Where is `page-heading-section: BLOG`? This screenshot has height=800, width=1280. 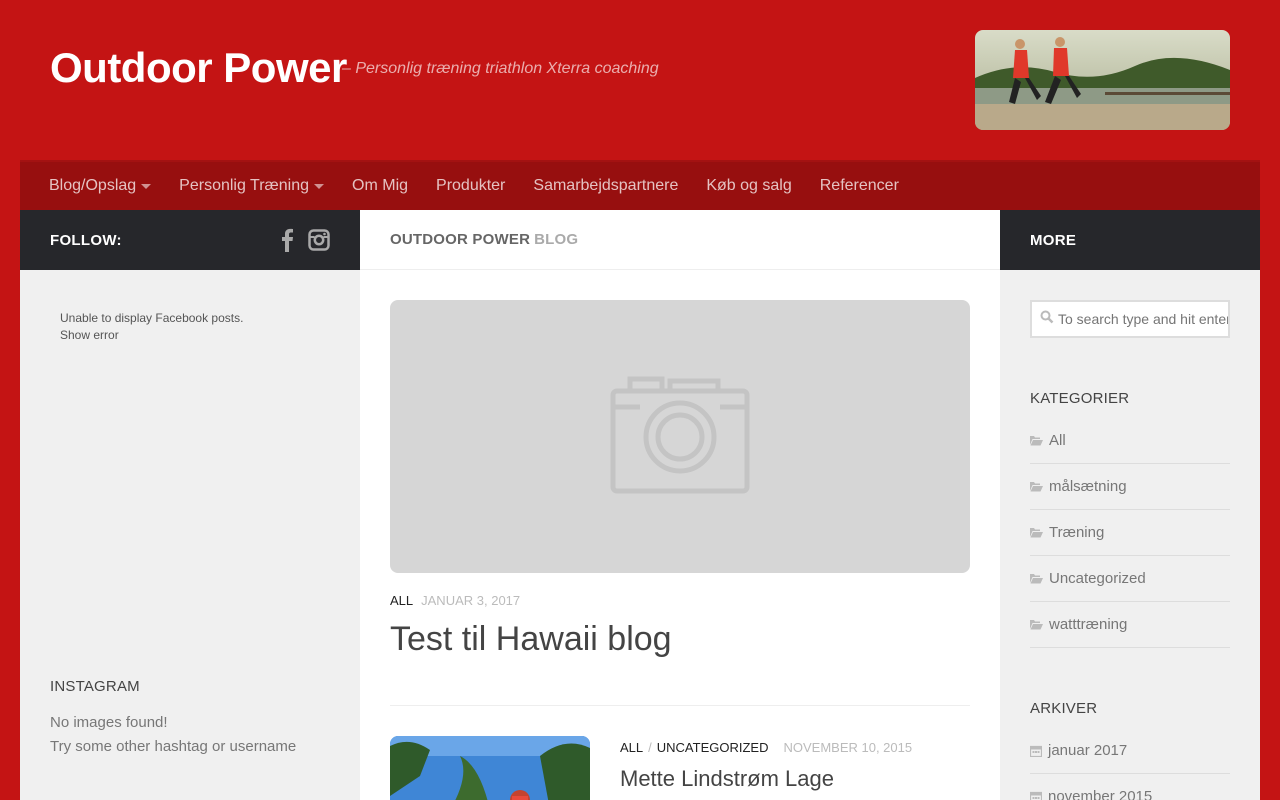
page-heading-section: BLOG is located at coordinates (556, 239).